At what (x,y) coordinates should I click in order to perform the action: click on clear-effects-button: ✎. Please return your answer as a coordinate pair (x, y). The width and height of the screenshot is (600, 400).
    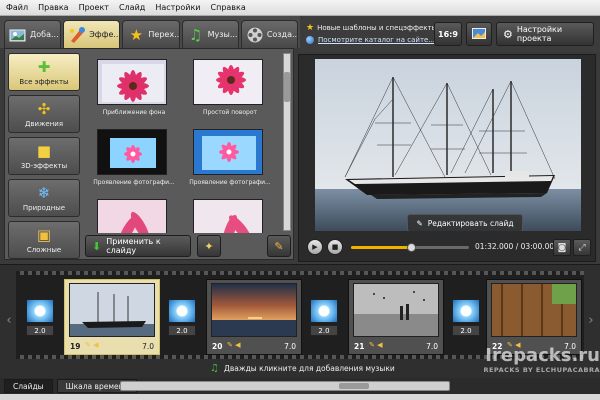
    Looking at the image, I should click on (279, 246).